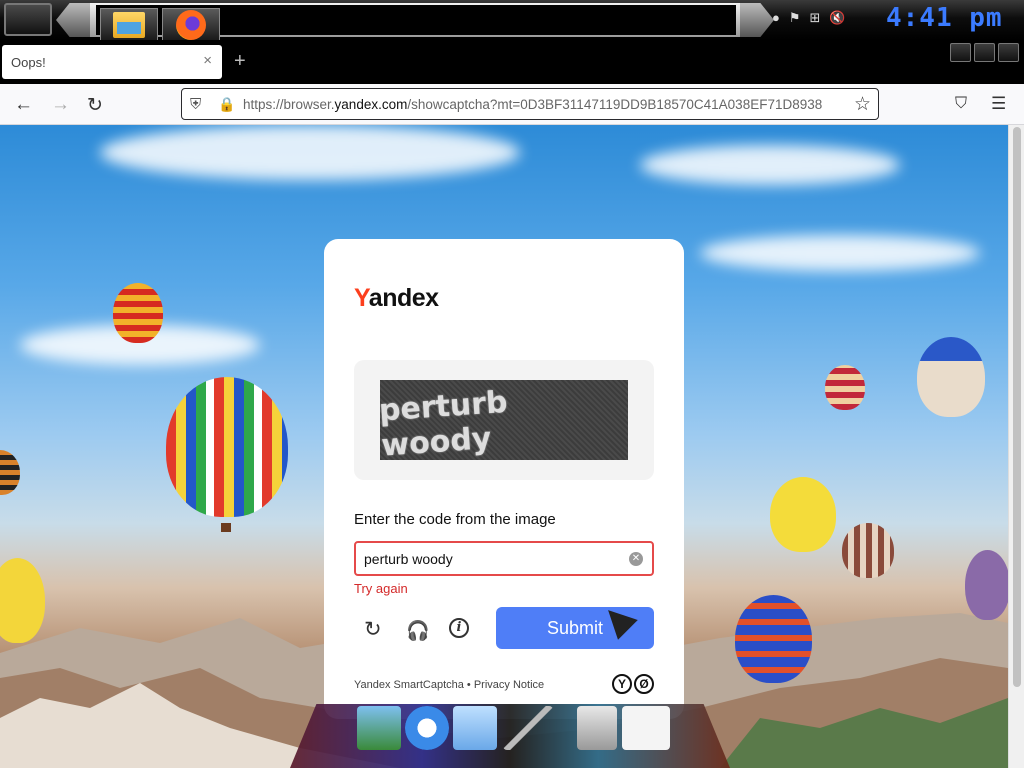 The width and height of the screenshot is (1024, 768). I want to click on back-button: ←, so click(23, 105).